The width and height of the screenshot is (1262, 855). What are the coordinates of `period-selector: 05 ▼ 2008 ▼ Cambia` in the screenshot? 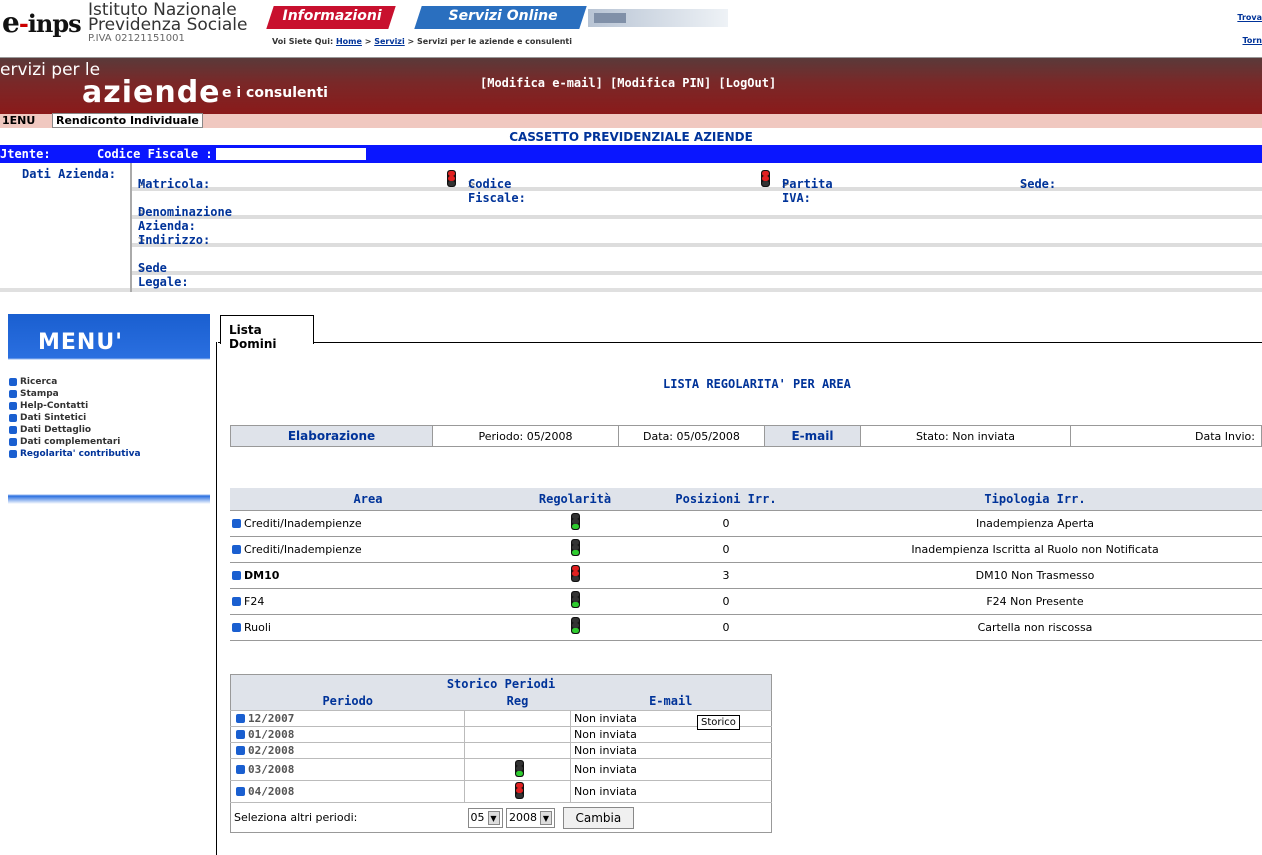 It's located at (618, 817).